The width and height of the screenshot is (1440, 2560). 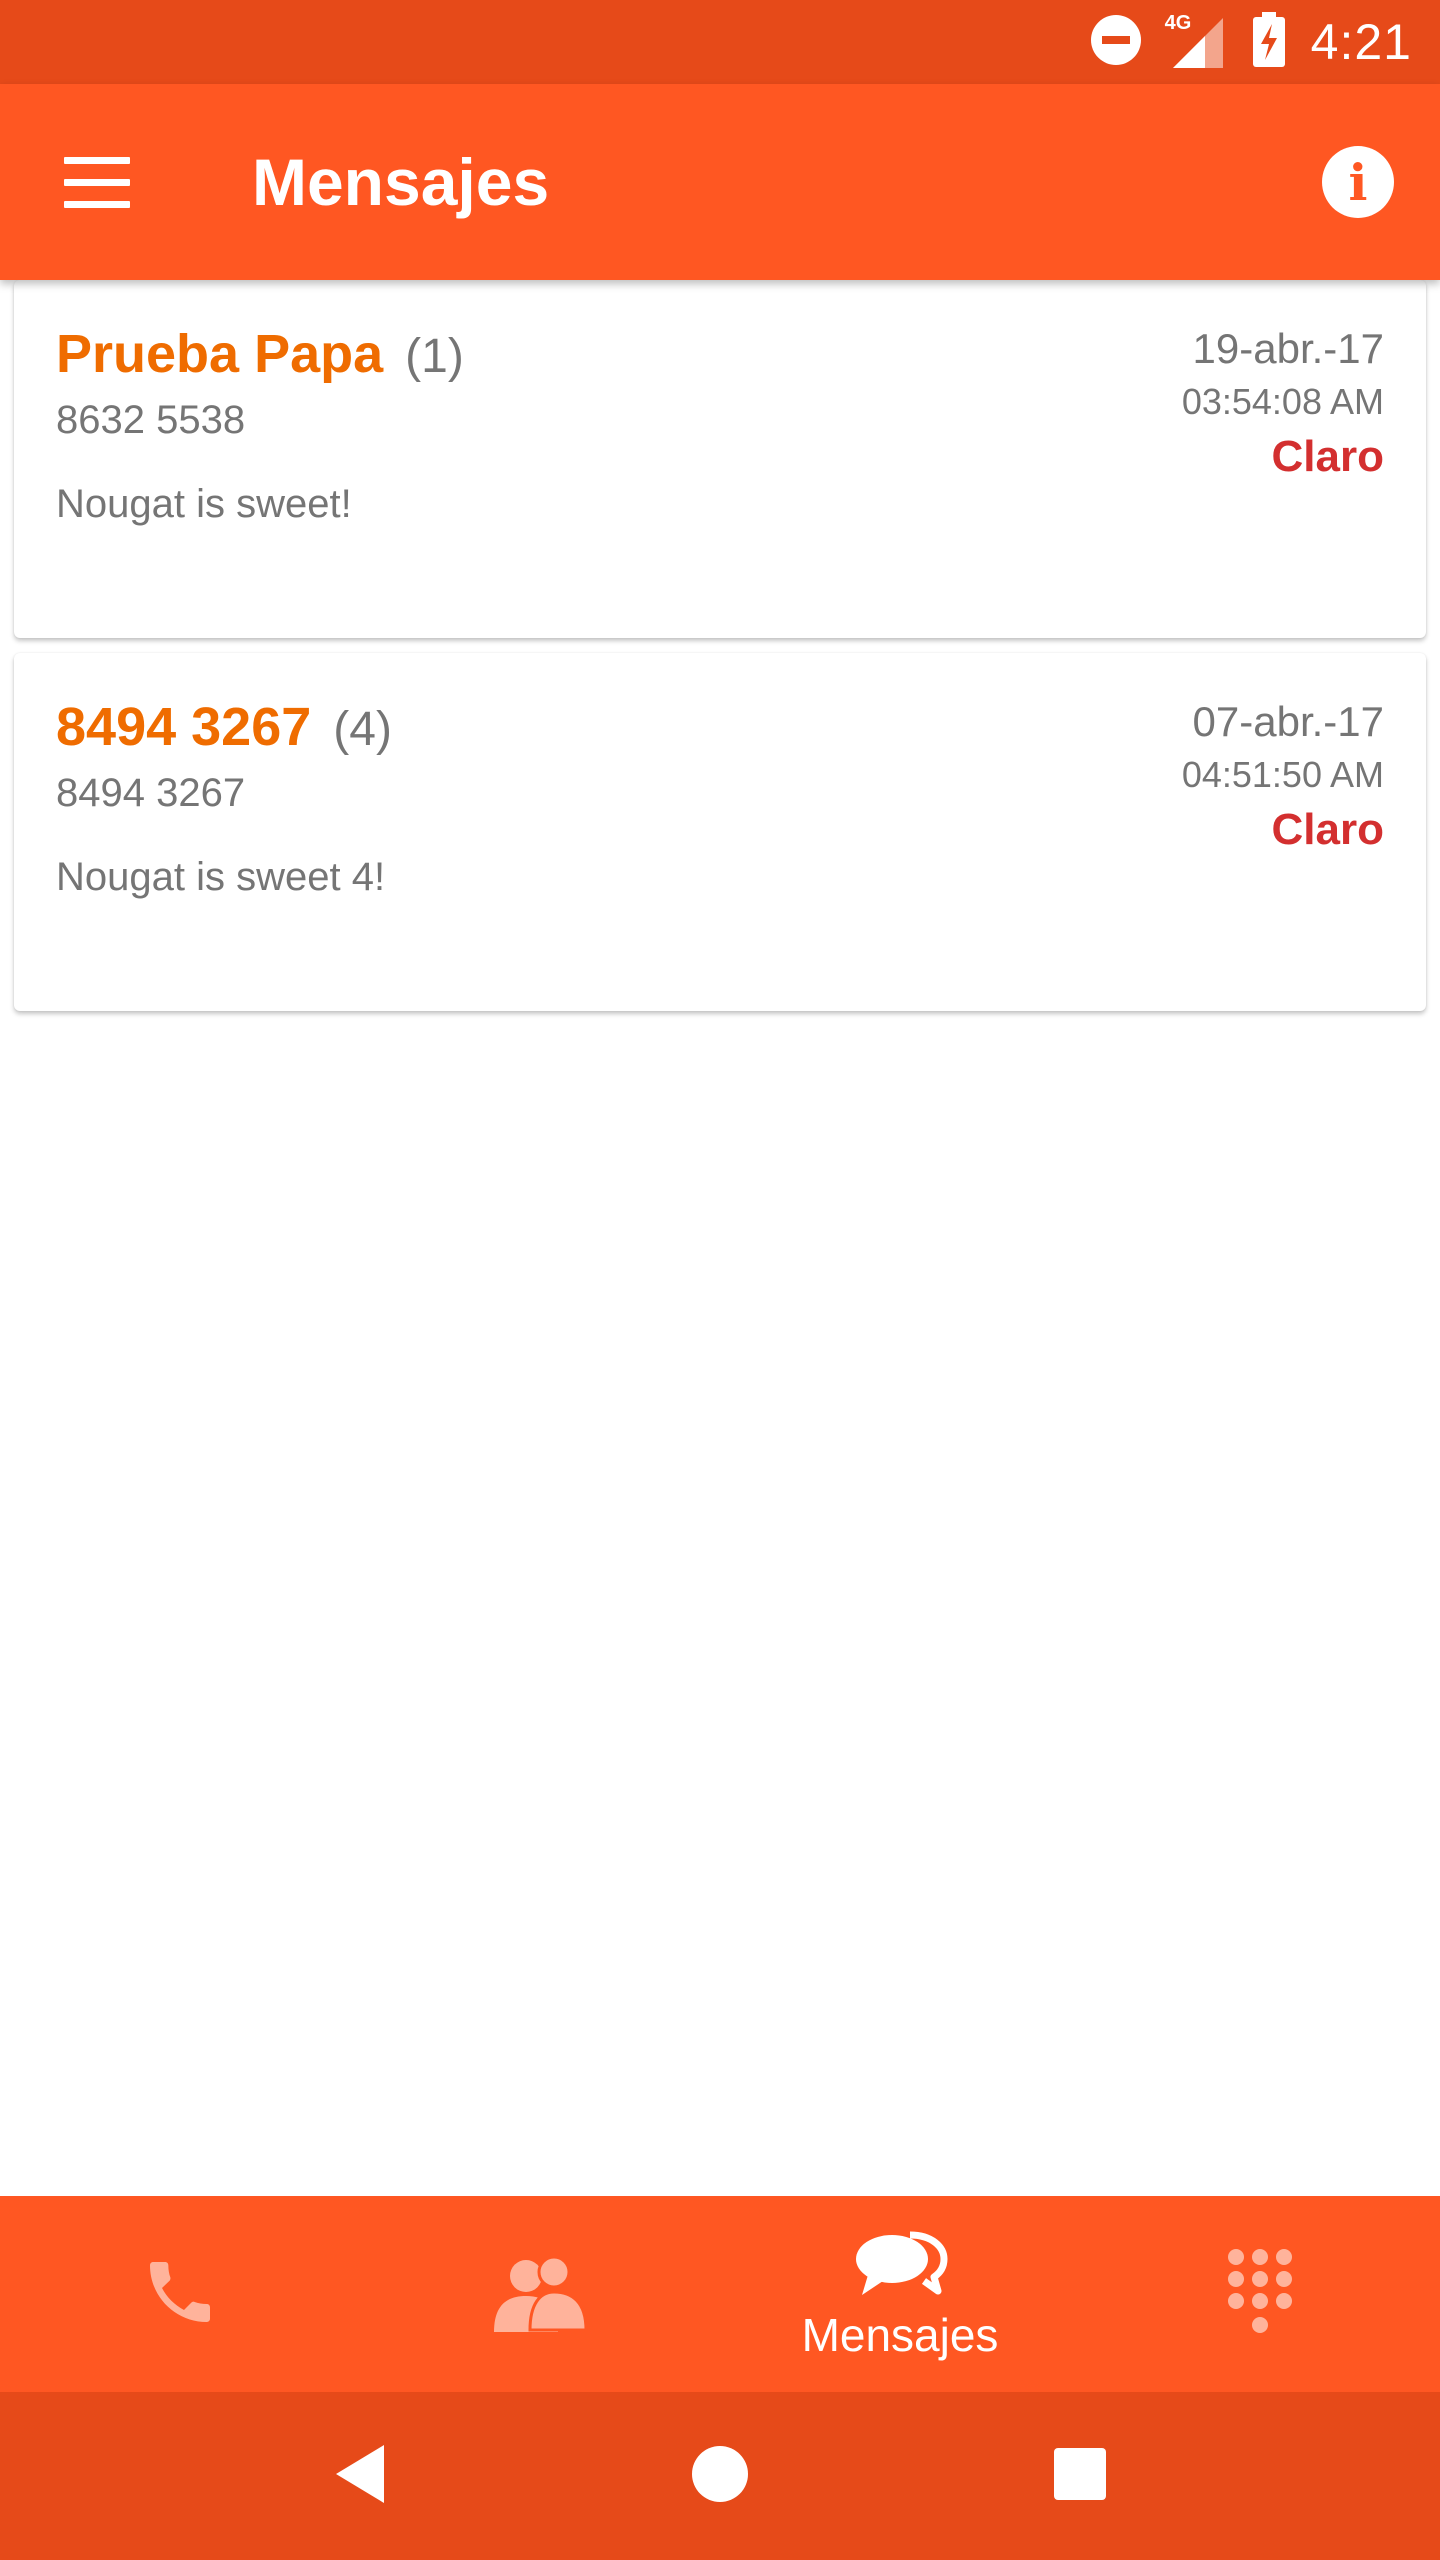 I want to click on message-time: 03:54:08 AM, so click(x=1282, y=401).